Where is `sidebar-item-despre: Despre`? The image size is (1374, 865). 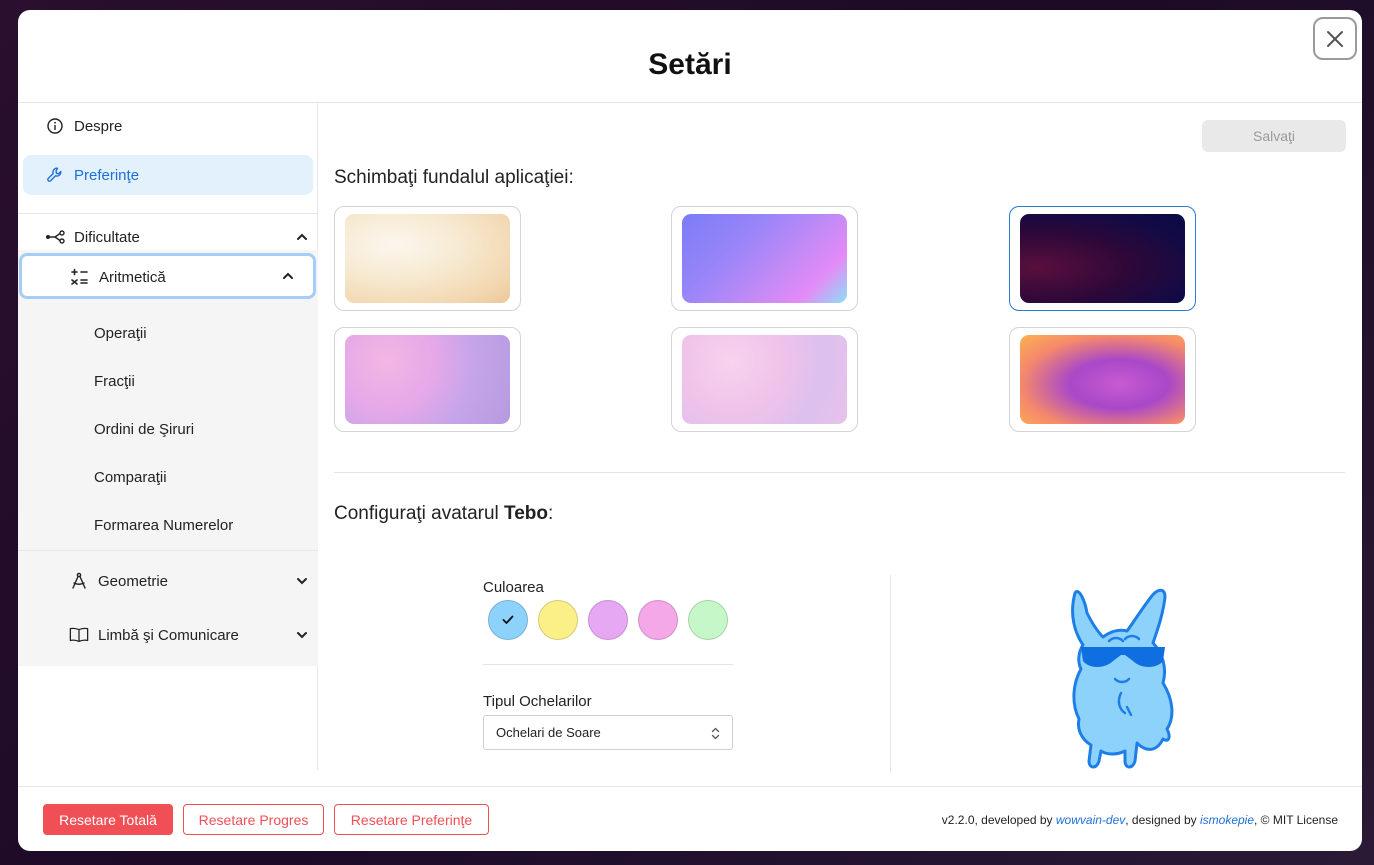
sidebar-item-despre: Despre is located at coordinates (83, 126).